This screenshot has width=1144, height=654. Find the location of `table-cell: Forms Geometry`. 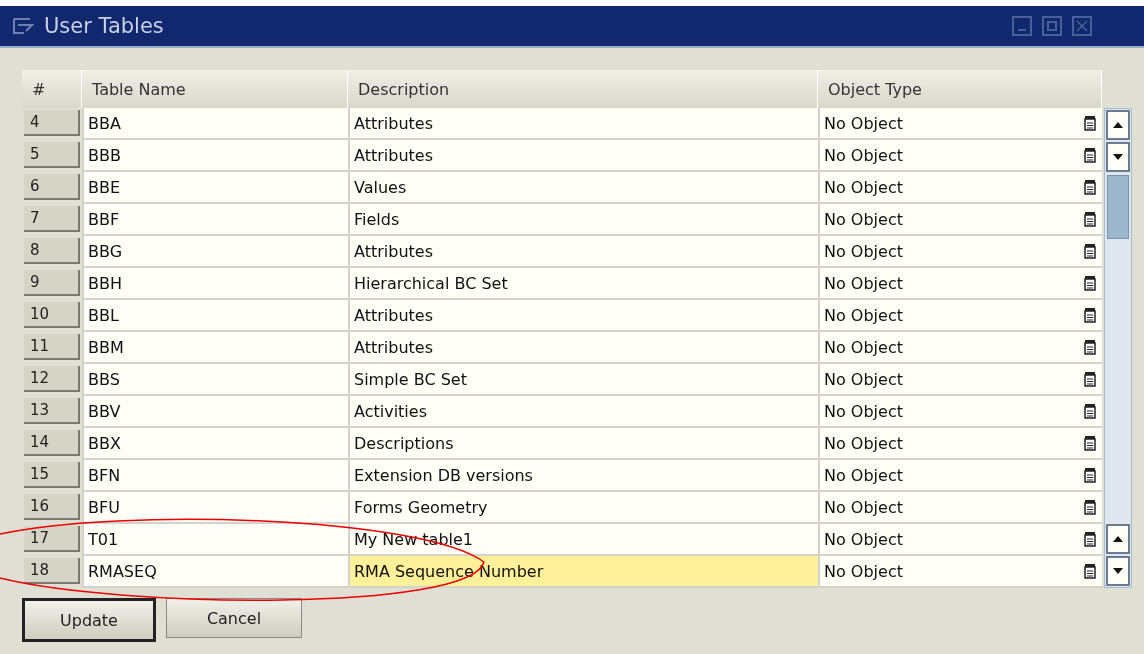

table-cell: Forms Geometry is located at coordinates (583, 508).